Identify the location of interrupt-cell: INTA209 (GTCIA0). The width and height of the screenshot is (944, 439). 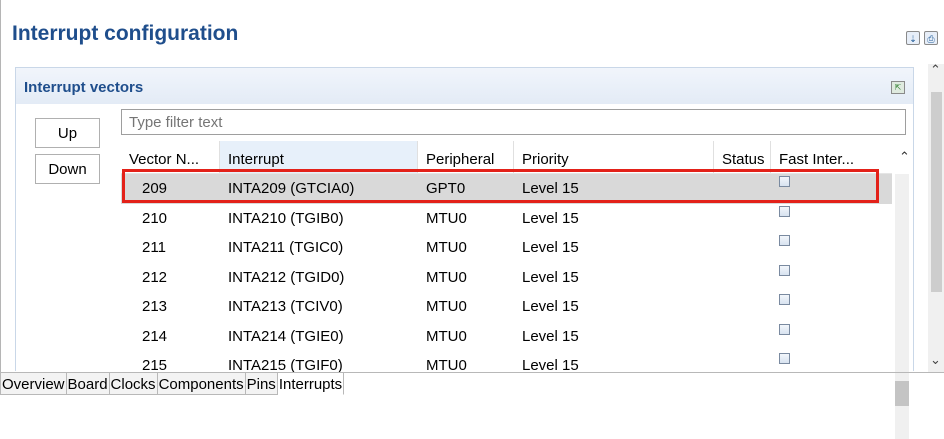
(291, 189).